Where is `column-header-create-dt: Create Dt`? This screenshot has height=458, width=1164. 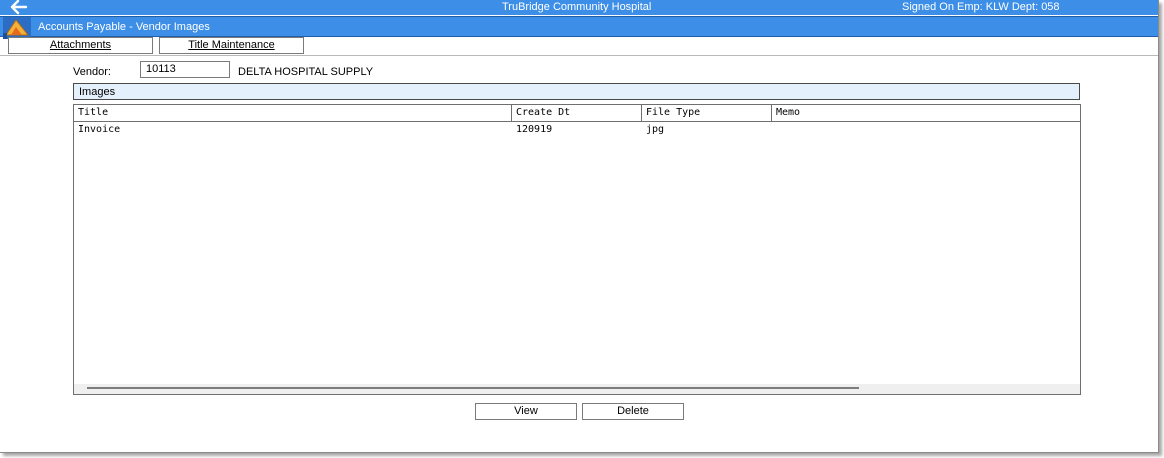
column-header-create-dt: Create Dt is located at coordinates (577, 113).